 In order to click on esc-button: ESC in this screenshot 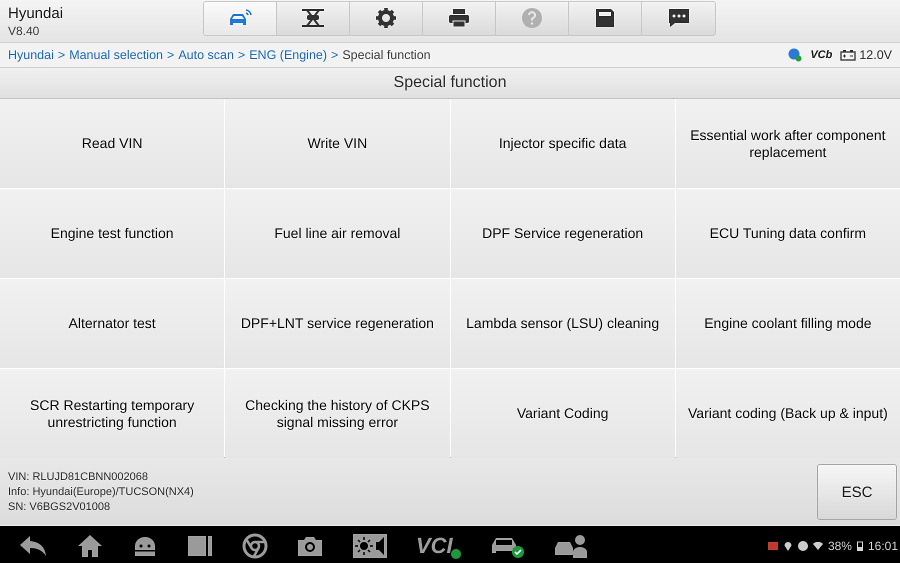, I will do `click(857, 492)`.